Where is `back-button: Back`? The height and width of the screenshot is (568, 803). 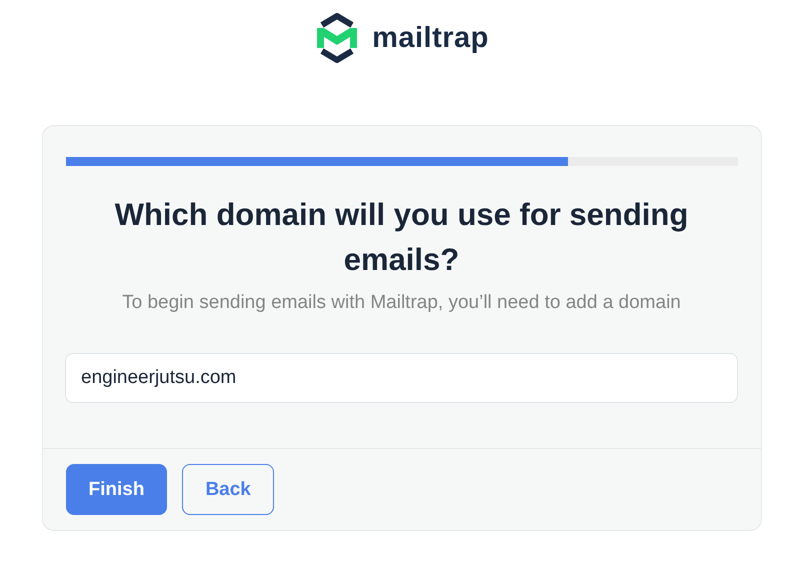 back-button: Back is located at coordinates (228, 489).